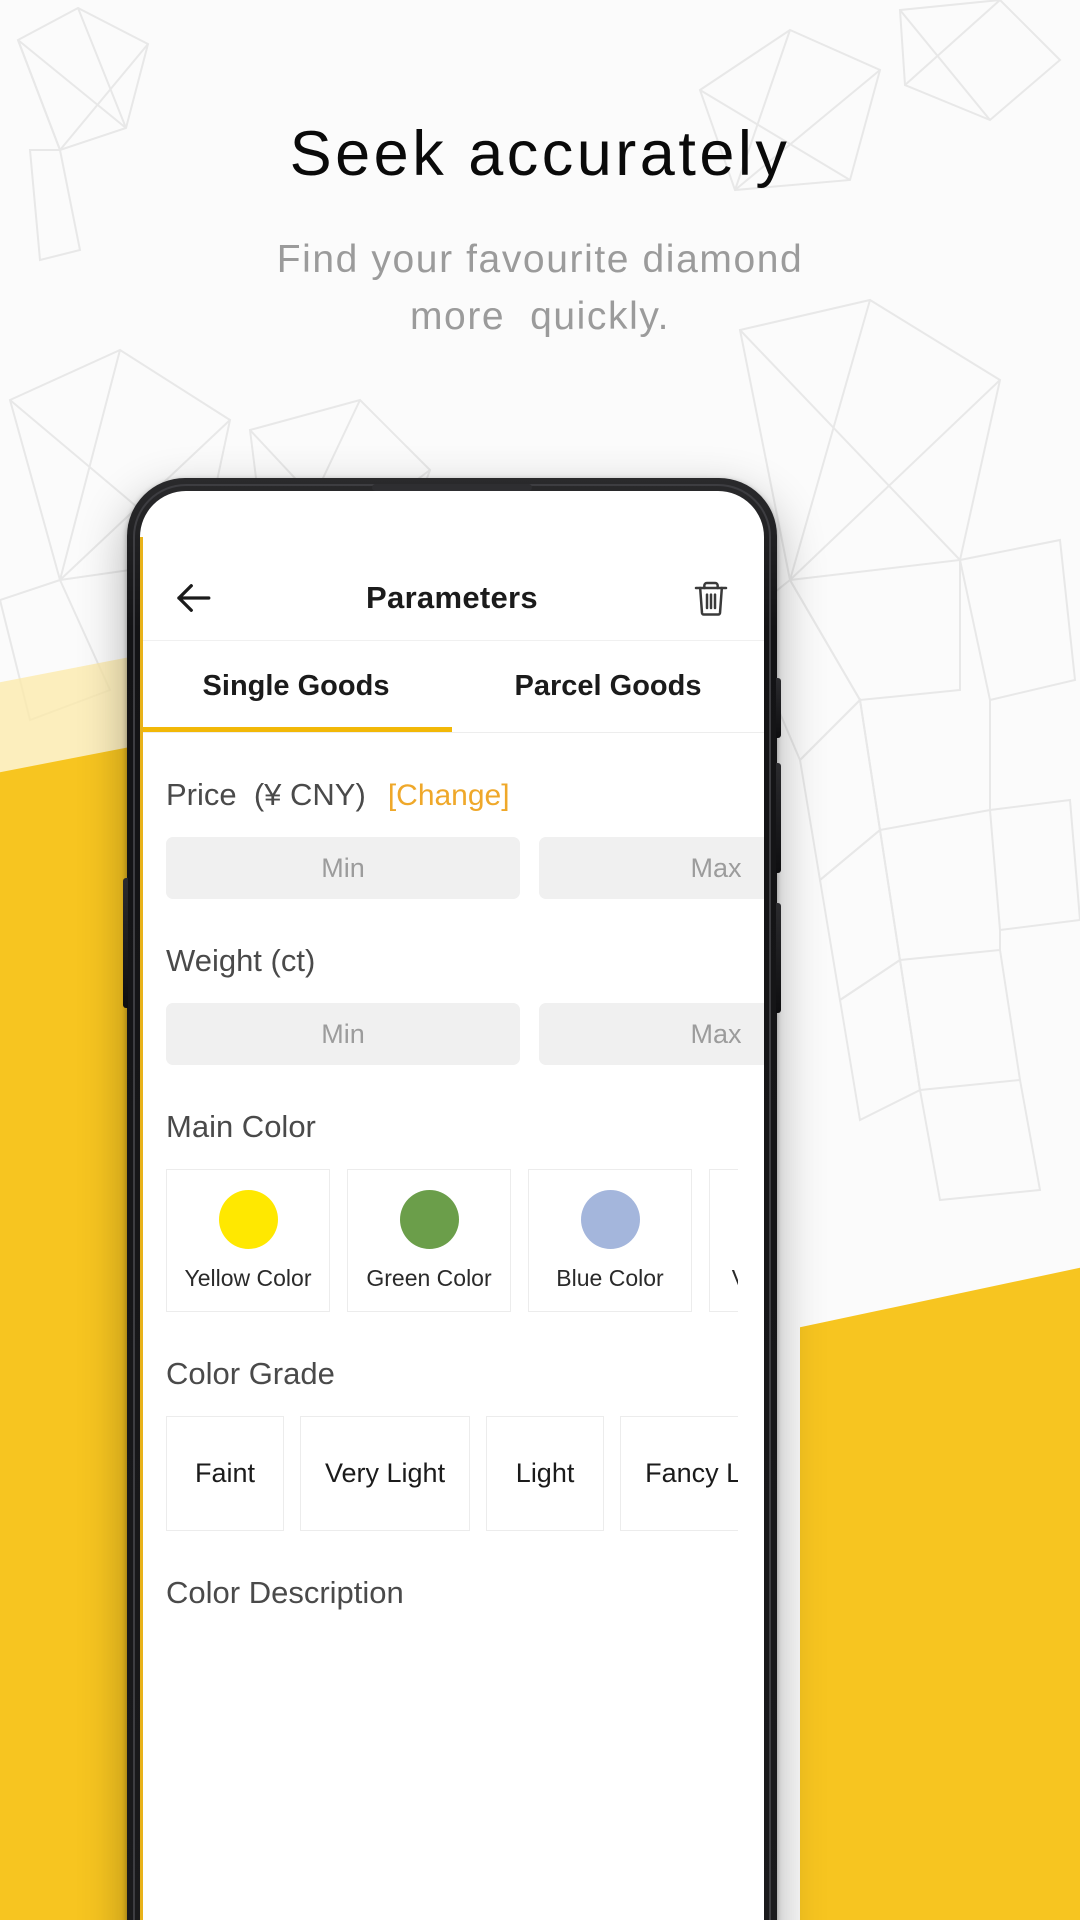 The width and height of the screenshot is (1080, 1920). Describe the element at coordinates (248, 1277) in the screenshot. I see `color-option-label: Yellow Color` at that location.